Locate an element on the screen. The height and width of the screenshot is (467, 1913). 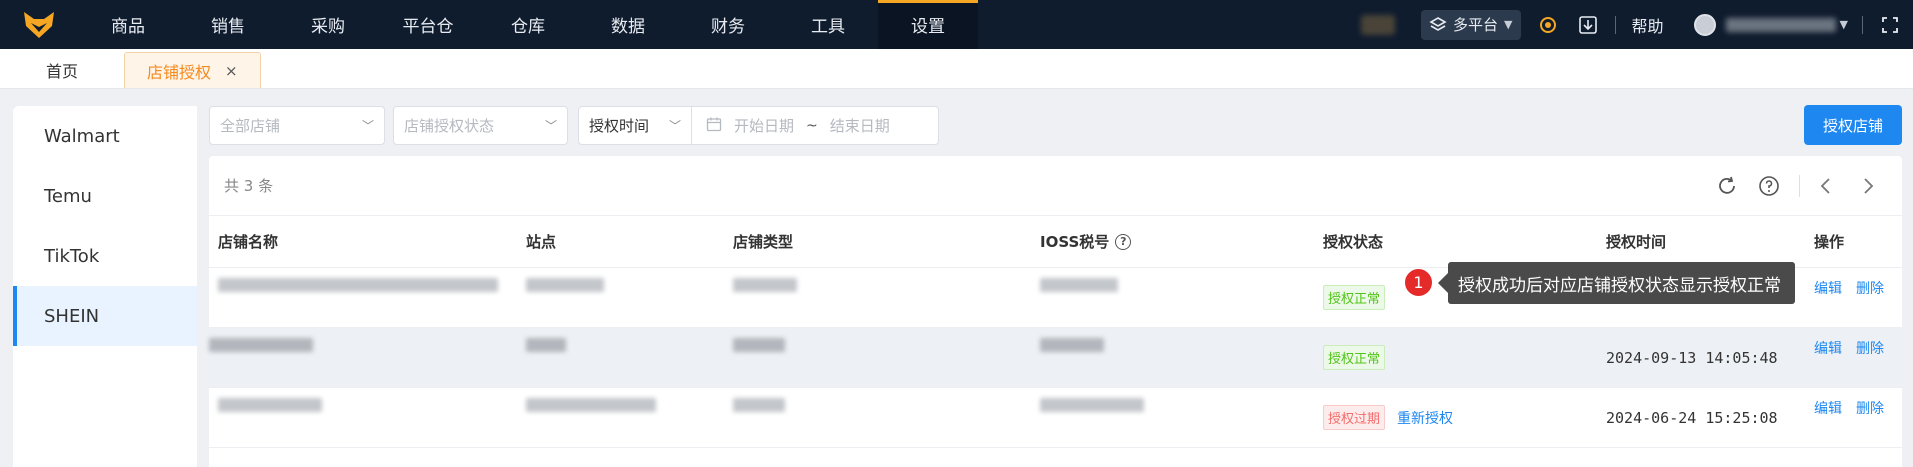
help-circle-icon is located at coordinates (1769, 186).